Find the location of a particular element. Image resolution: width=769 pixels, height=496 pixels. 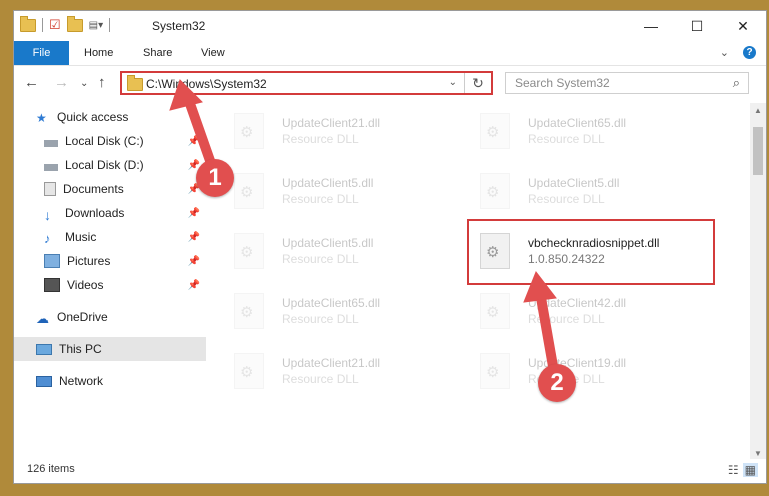

pictures-icon is located at coordinates (52, 261).